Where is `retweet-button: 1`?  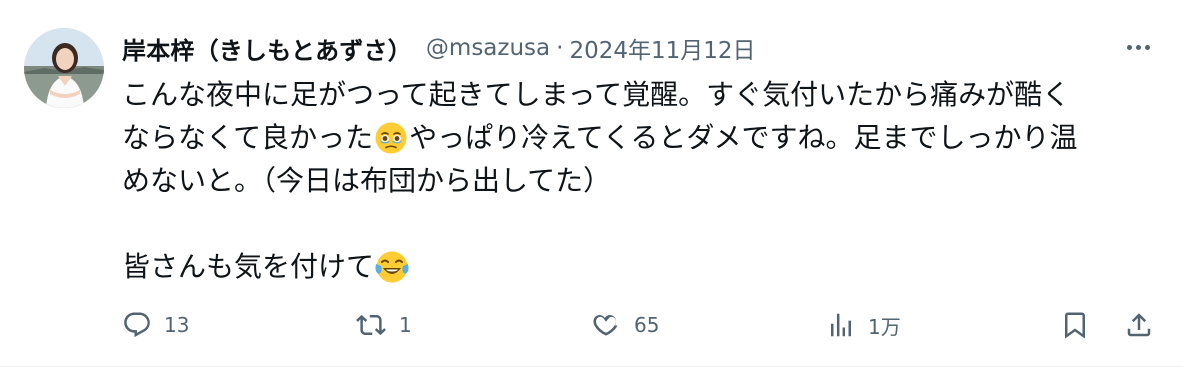 retweet-button: 1 is located at coordinates (383, 325).